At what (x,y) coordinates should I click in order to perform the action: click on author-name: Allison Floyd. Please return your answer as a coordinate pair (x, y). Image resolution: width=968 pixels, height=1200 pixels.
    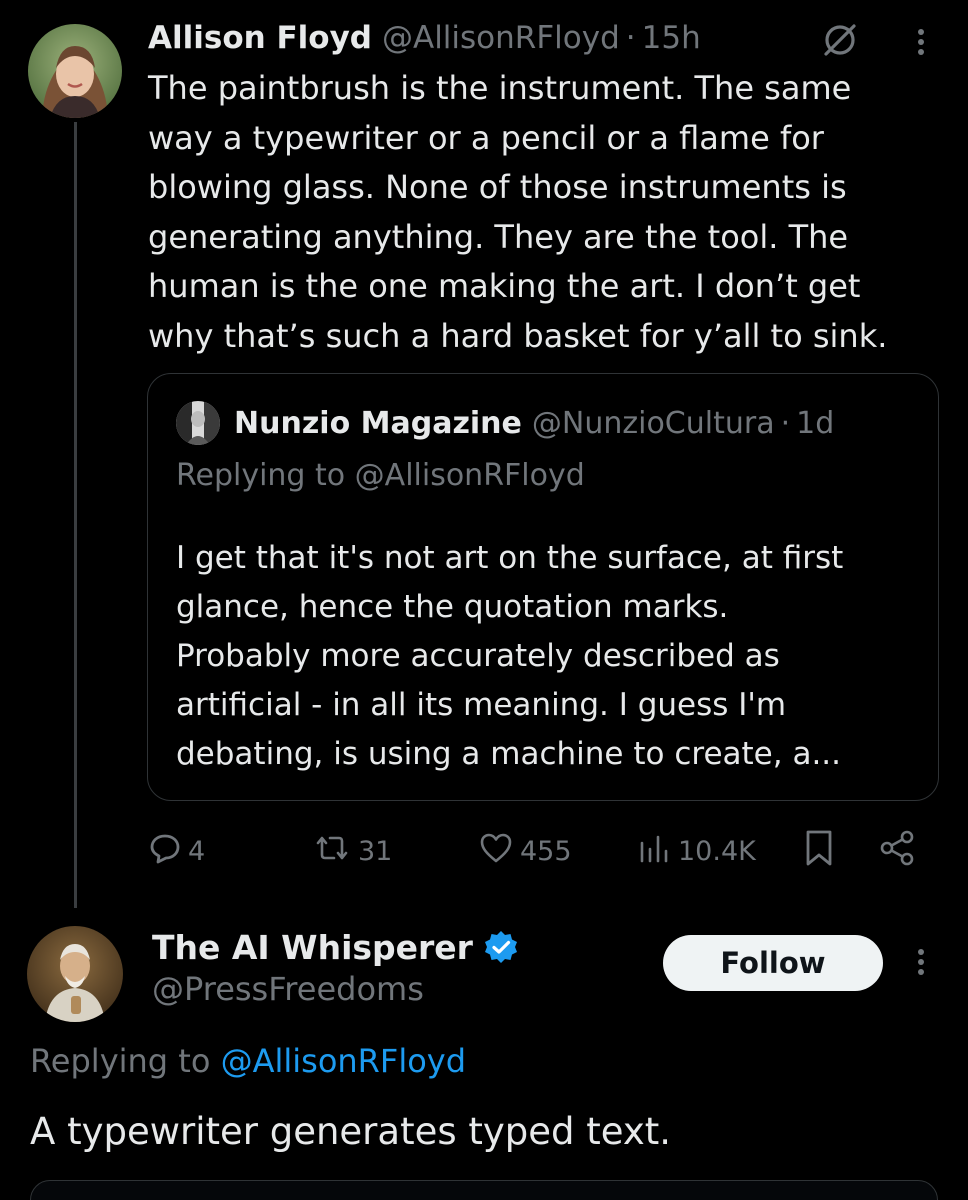
    Looking at the image, I should click on (260, 38).